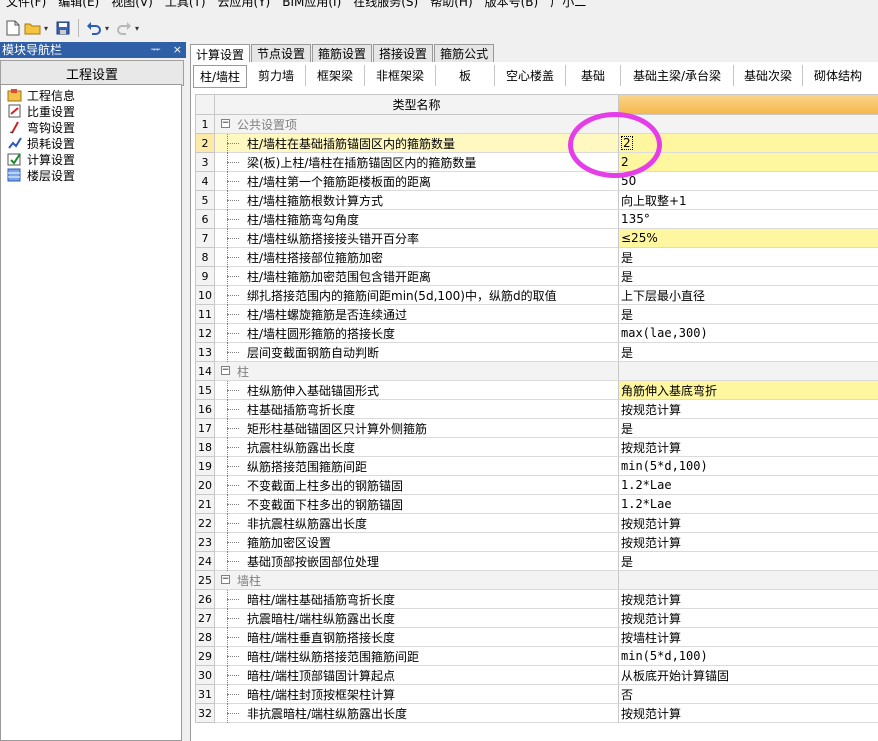 The height and width of the screenshot is (741, 878). Describe the element at coordinates (536, 694) in the screenshot. I see `table-row: 31 暗柱/端柱封顶按框架柱计算 否` at that location.